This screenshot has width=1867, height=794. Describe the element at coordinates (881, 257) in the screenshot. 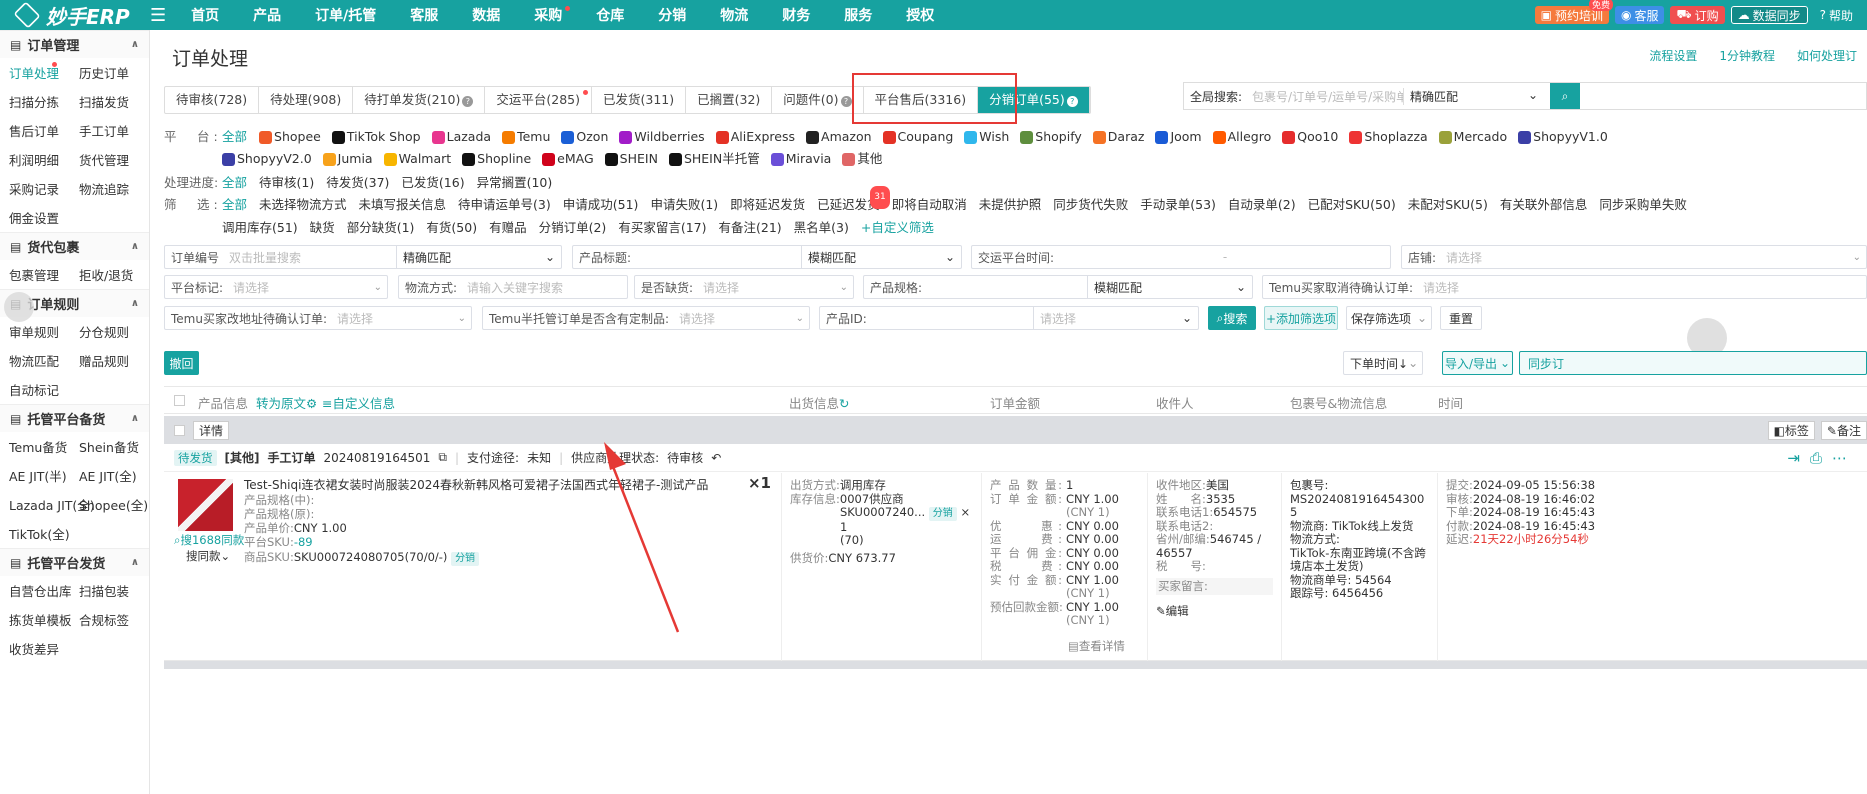

I see `title-mode: 模糊匹配 ⌄` at that location.